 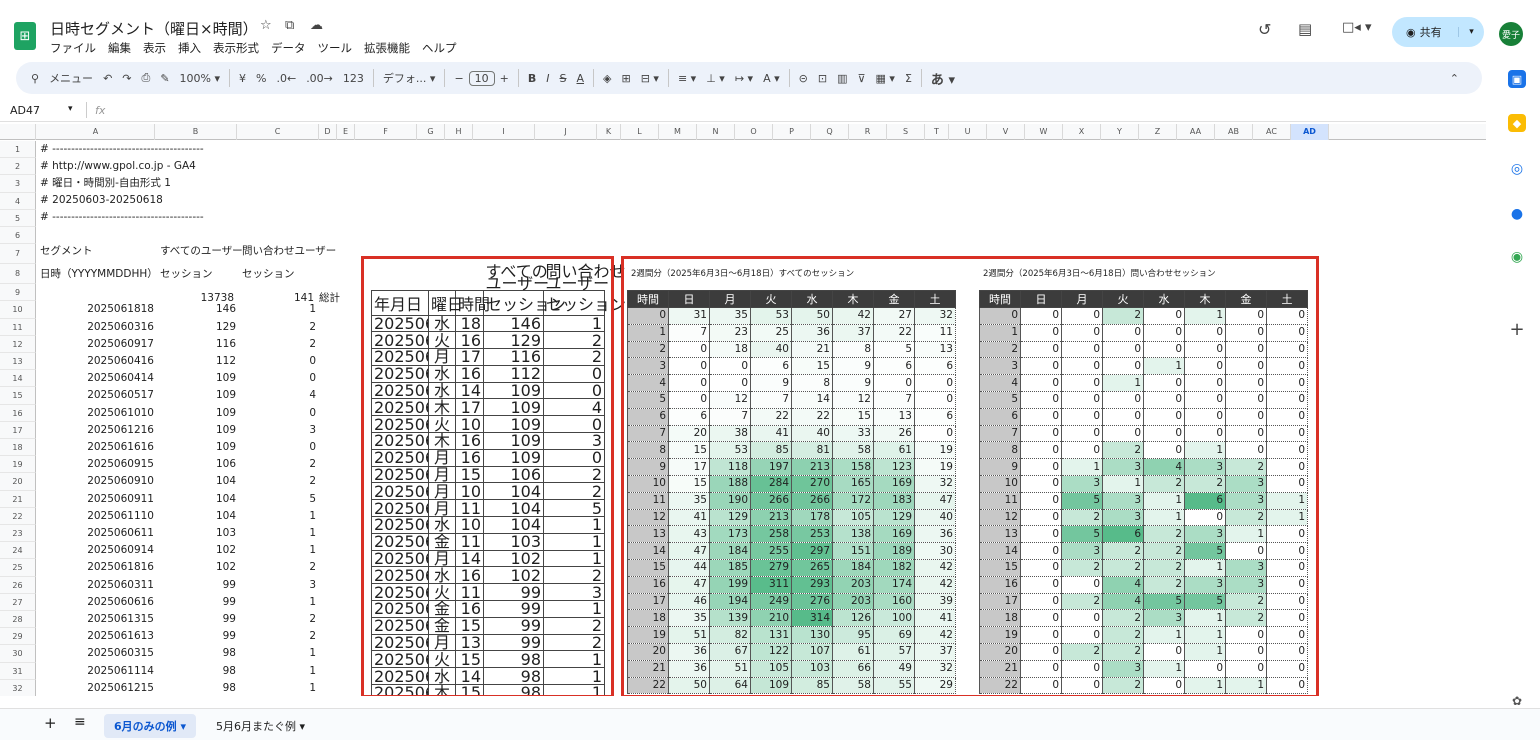 What do you see at coordinates (97, 344) in the screenshot?
I see `datetime-cell: 2025060917` at bounding box center [97, 344].